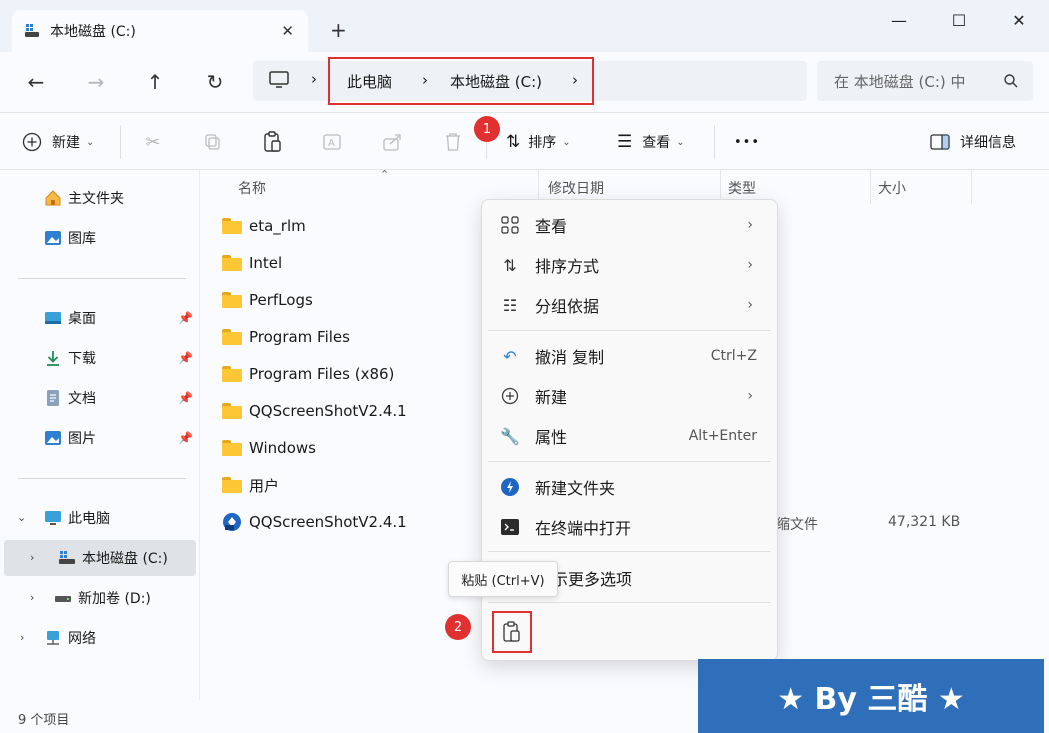  I want to click on rename-icon: A, so click(333, 142).